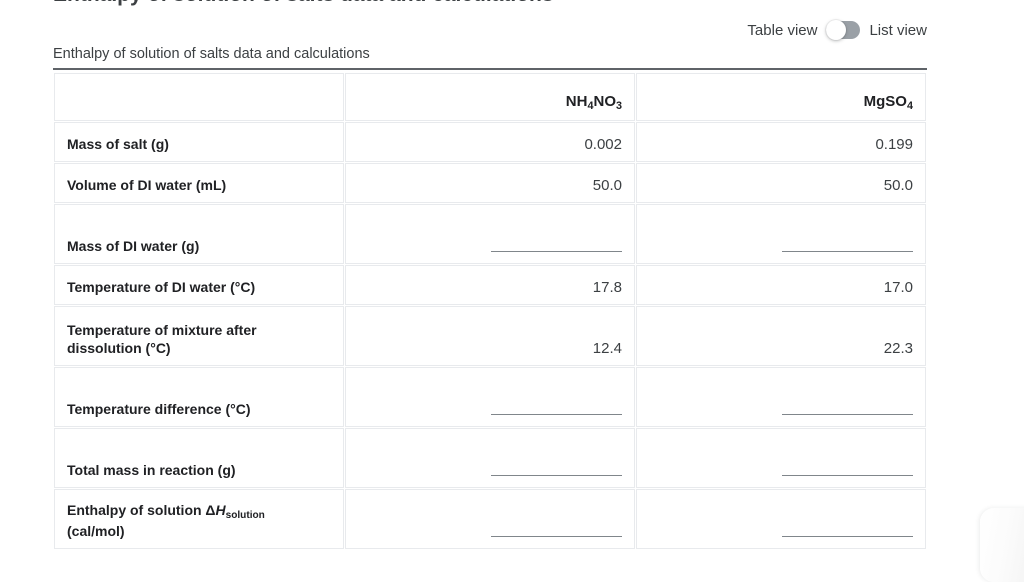 The image size is (1024, 582). I want to click on header-row: NH4NO3 MgSO4, so click(490, 97).